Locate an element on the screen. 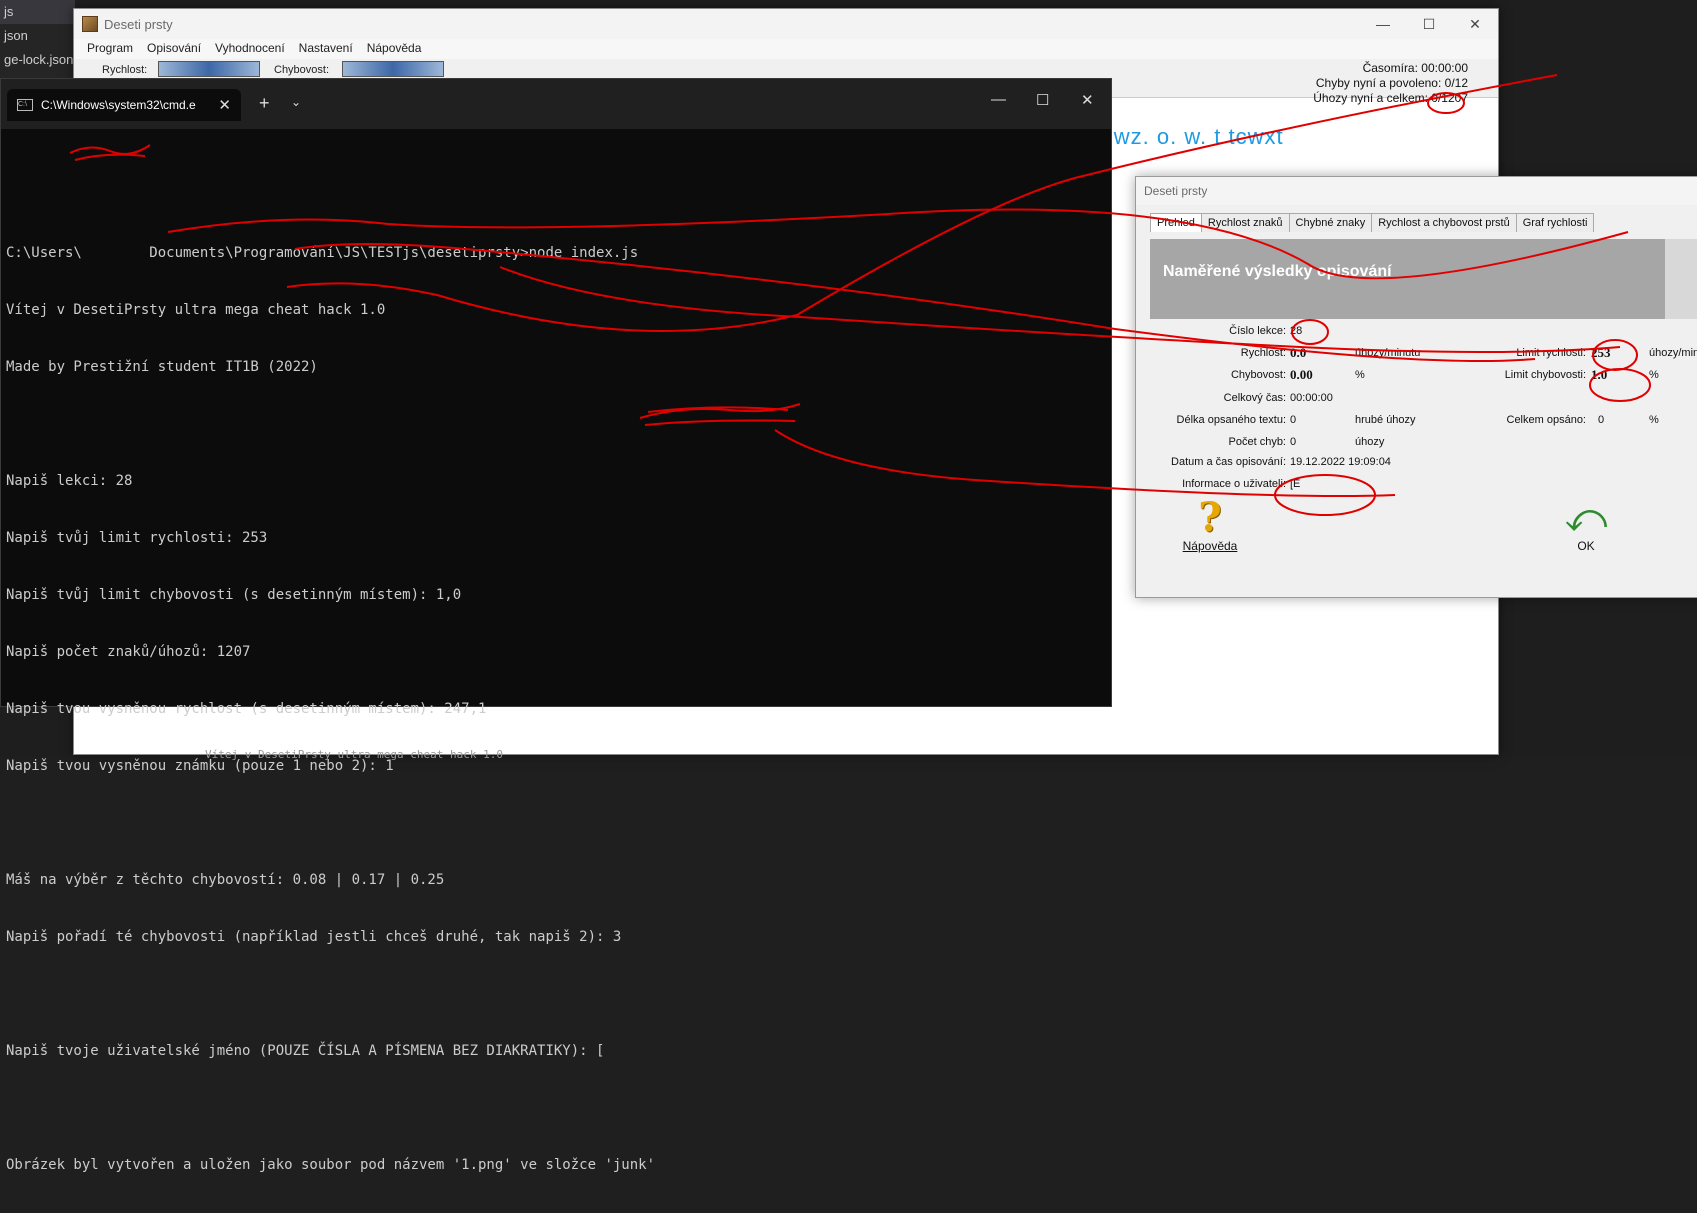  total-time-label: Celkový čas: is located at coordinates (1254, 398).